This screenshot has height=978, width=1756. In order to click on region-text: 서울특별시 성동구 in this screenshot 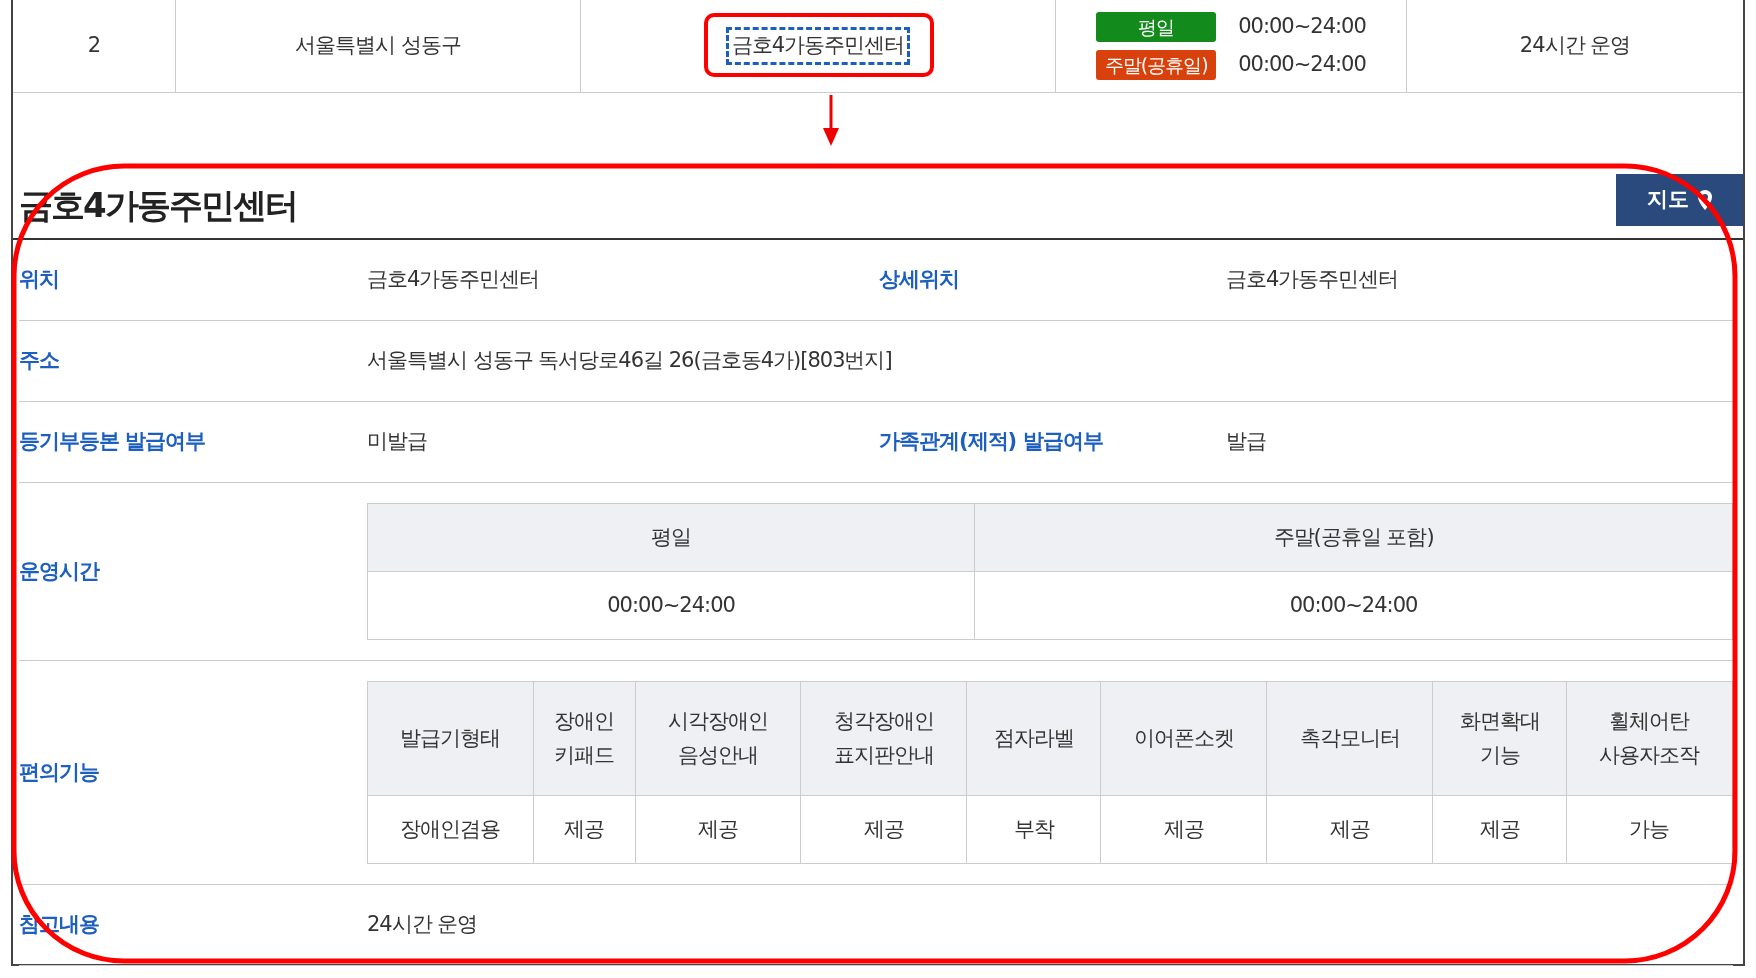, I will do `click(378, 46)`.